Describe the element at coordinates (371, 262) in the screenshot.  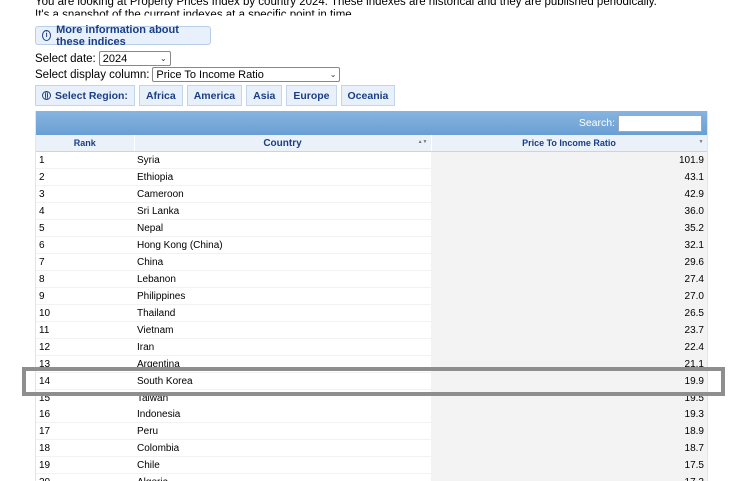
I see `table-row: 7China29.6` at that location.